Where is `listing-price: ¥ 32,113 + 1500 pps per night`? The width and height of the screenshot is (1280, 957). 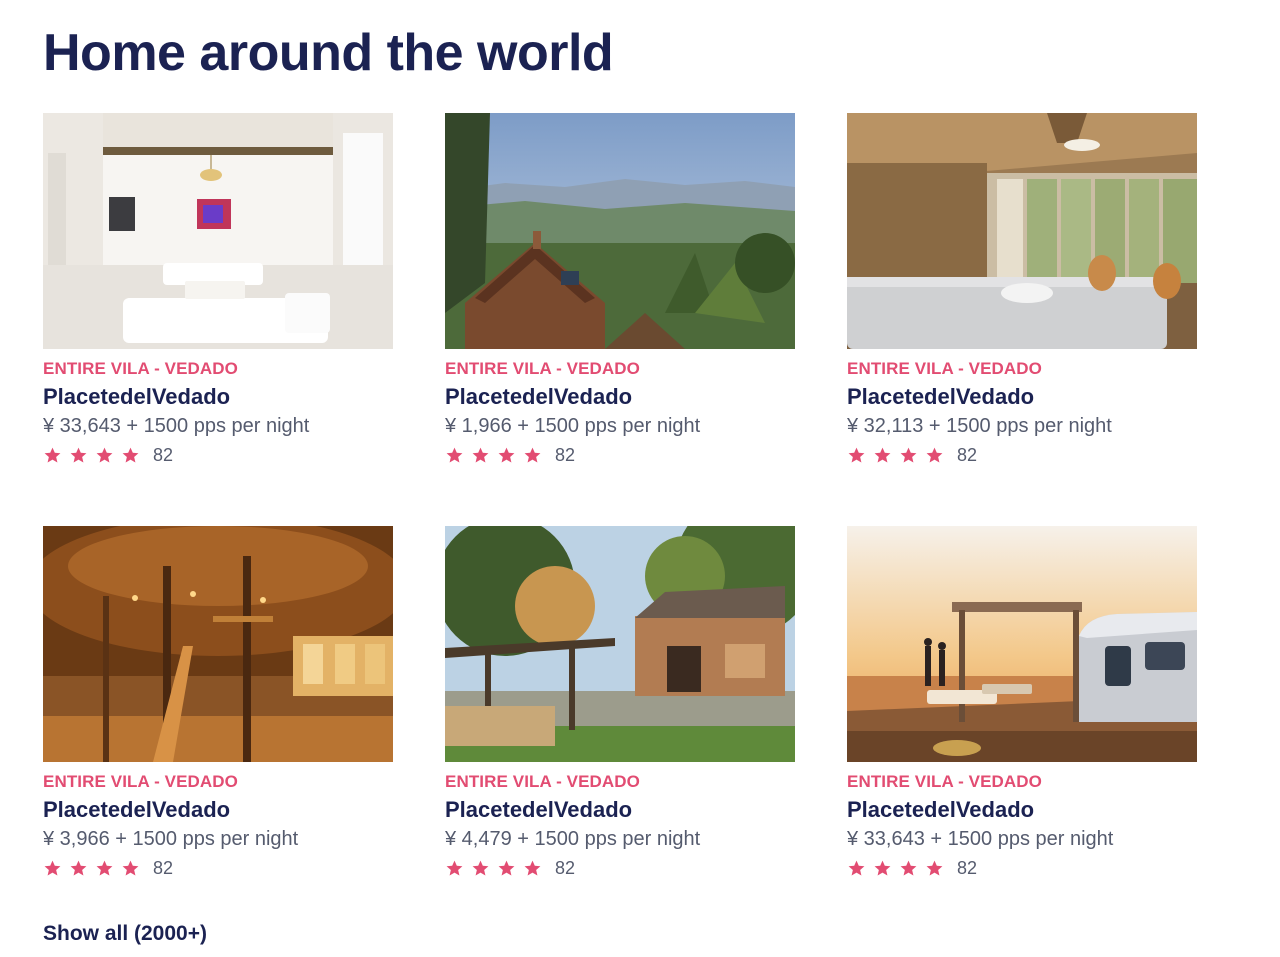 listing-price: ¥ 32,113 + 1500 pps per night is located at coordinates (979, 426).